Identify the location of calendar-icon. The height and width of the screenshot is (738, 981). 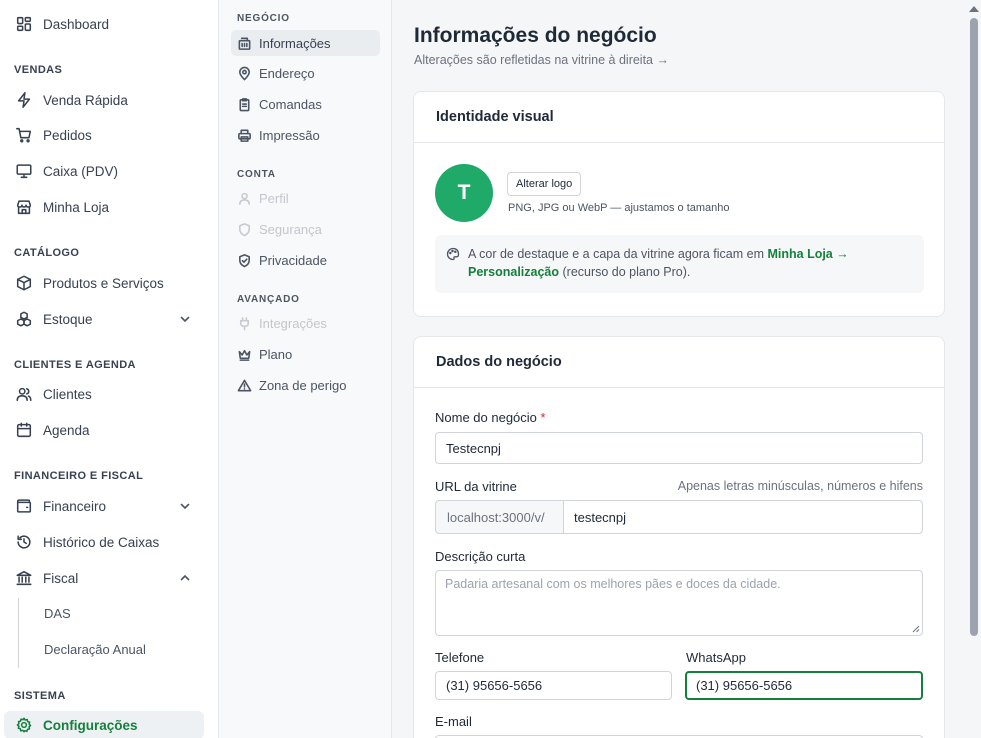
(24, 430).